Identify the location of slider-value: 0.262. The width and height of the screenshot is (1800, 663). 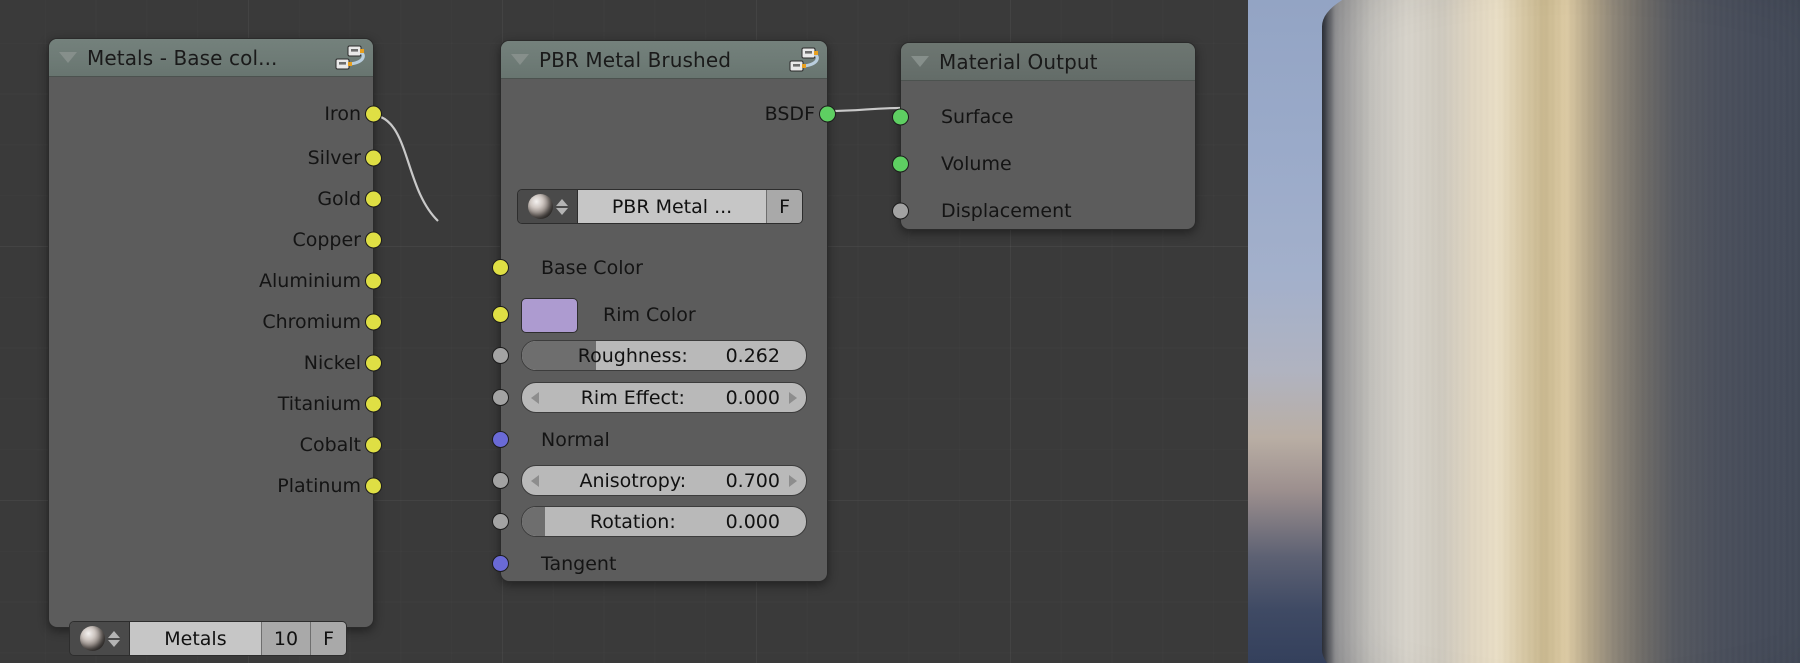
(752, 355).